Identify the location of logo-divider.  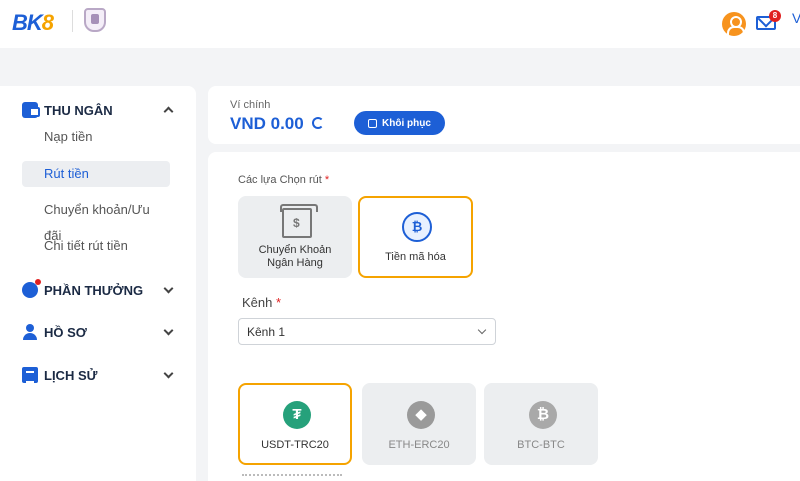
(72, 21).